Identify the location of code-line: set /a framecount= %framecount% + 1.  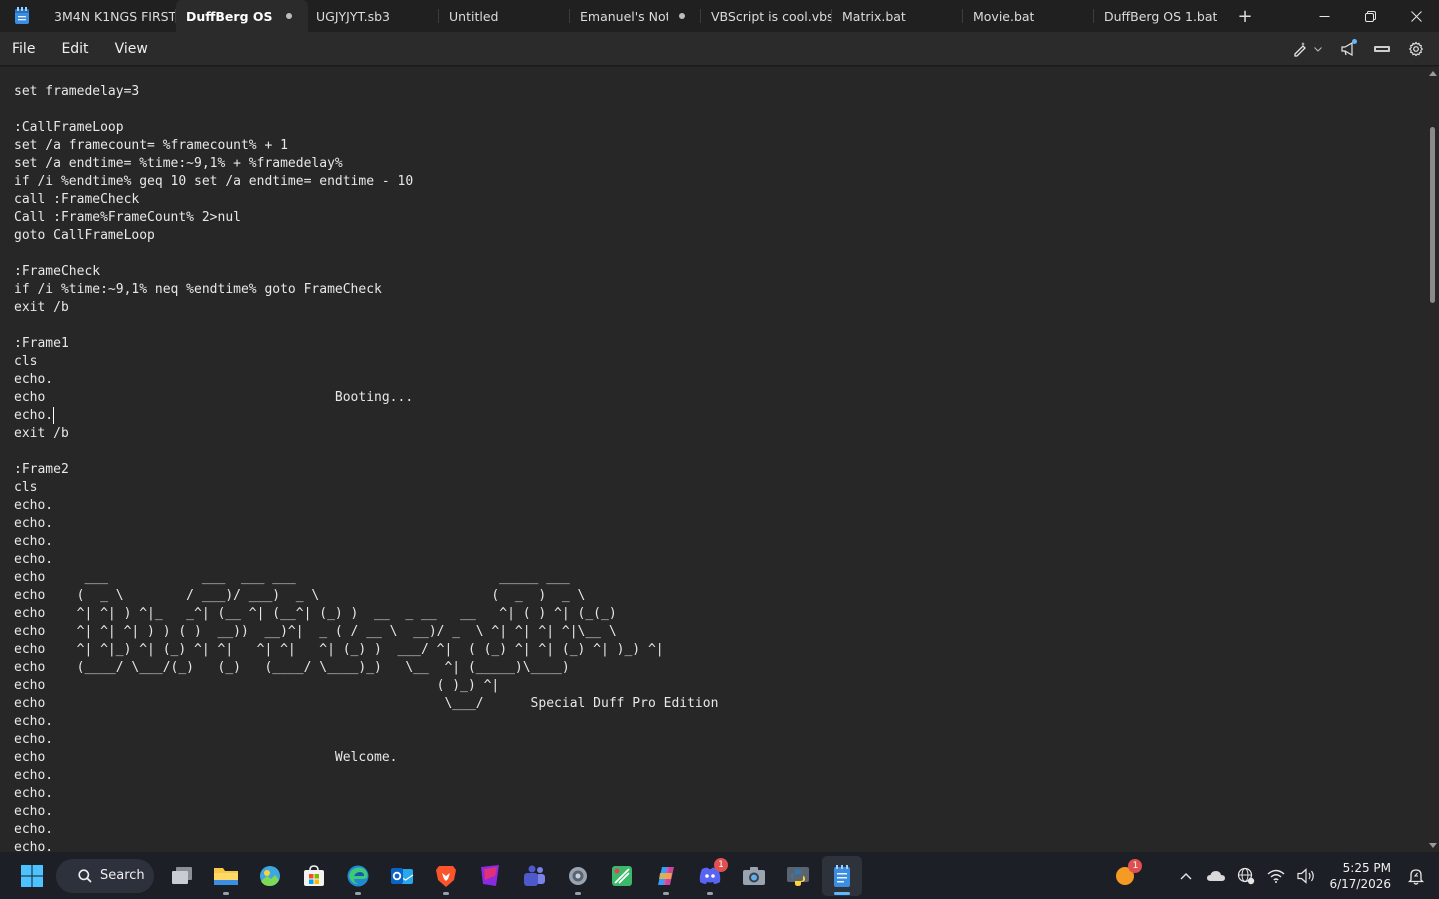
(366, 146).